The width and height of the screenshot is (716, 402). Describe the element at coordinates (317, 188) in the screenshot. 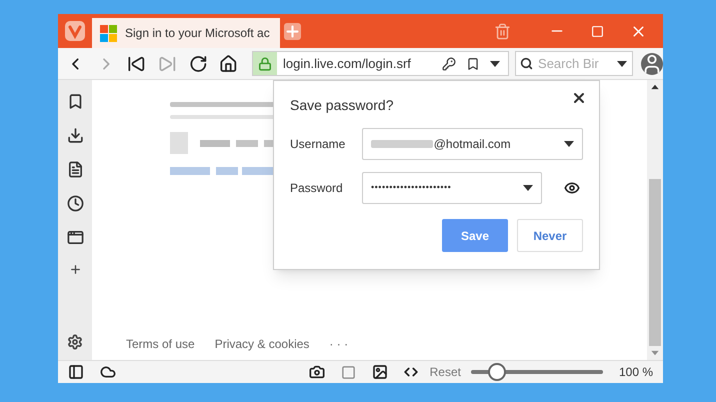

I see `field-label: Password` at that location.